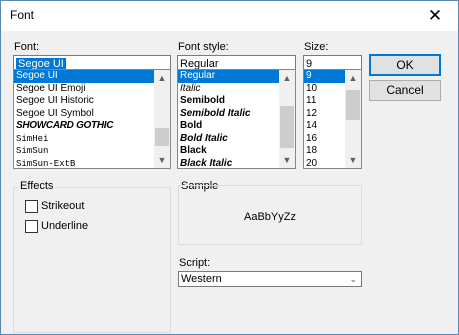 Image resolution: width=459 pixels, height=335 pixels. What do you see at coordinates (236, 126) in the screenshot?
I see `list-item: Bold` at bounding box center [236, 126].